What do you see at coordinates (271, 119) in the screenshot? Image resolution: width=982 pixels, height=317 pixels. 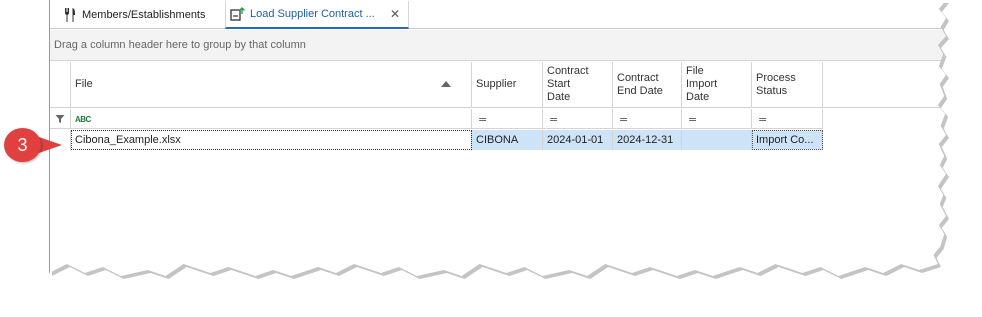 I see `filter-cell-file: ABC` at bounding box center [271, 119].